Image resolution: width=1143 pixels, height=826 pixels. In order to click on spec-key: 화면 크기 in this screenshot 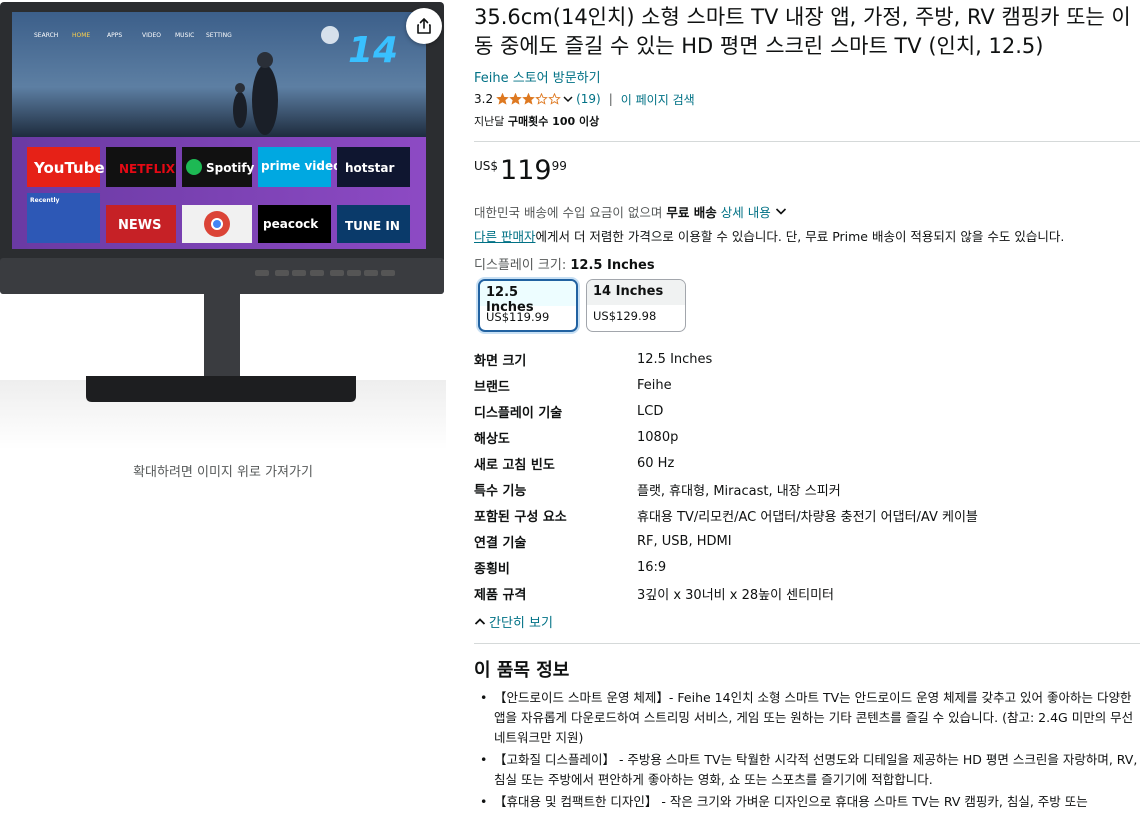, I will do `click(500, 361)`.